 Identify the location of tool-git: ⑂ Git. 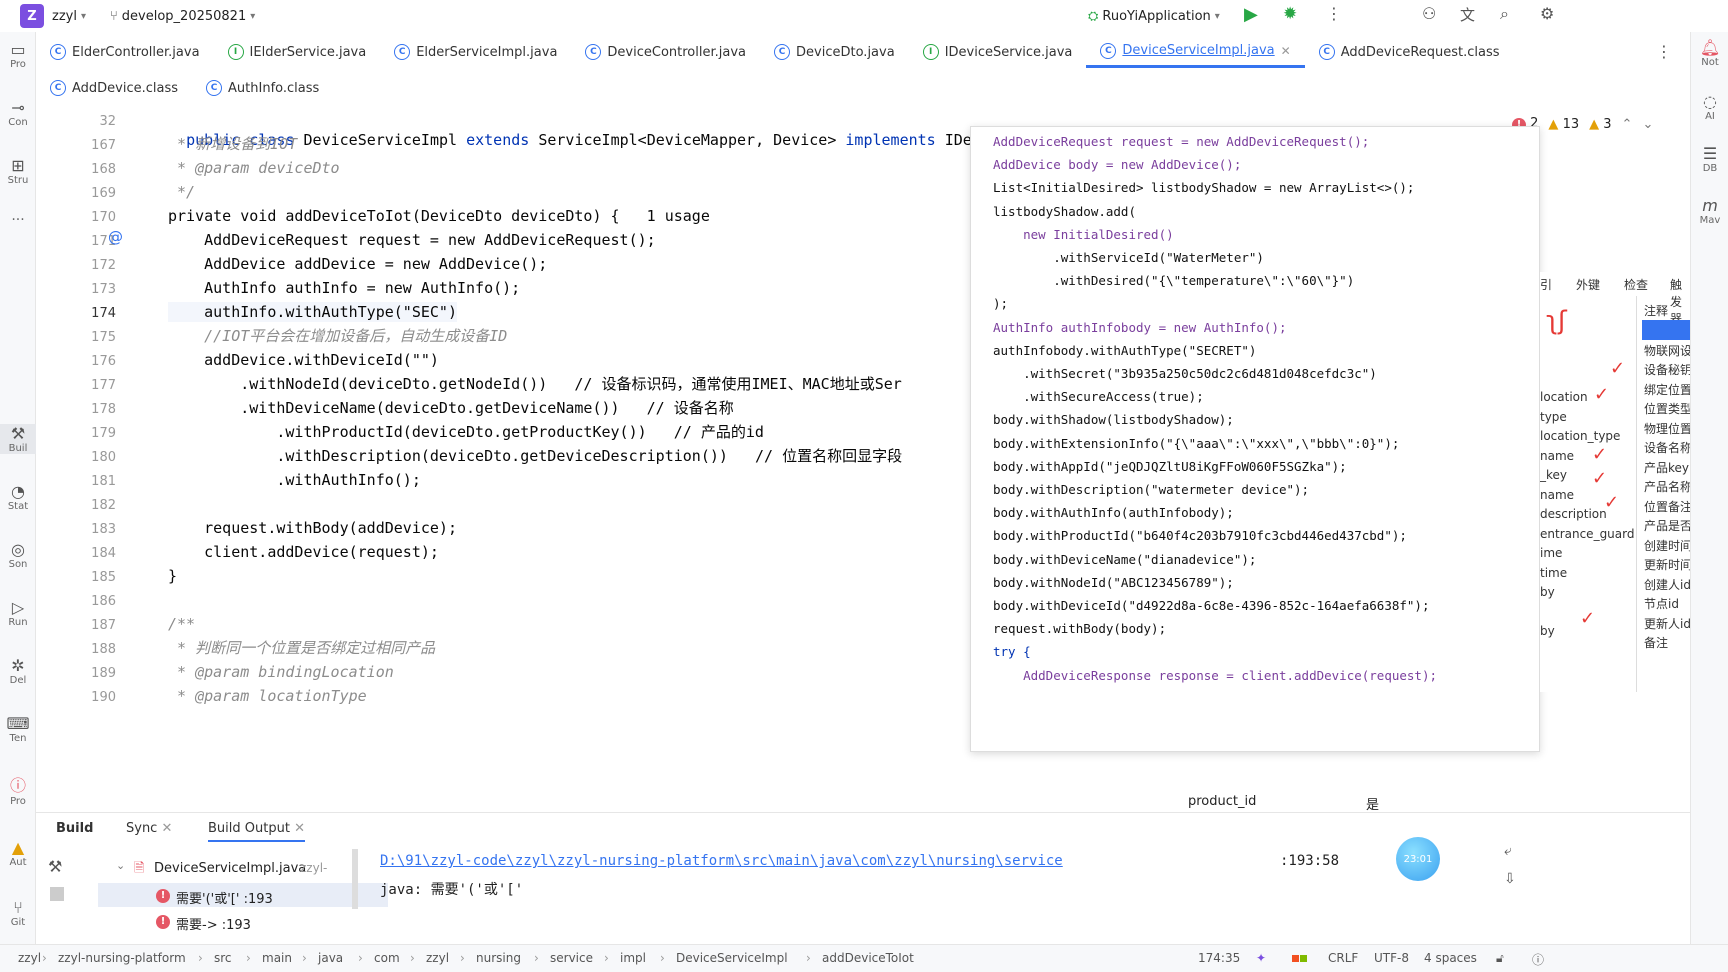
(18, 913).